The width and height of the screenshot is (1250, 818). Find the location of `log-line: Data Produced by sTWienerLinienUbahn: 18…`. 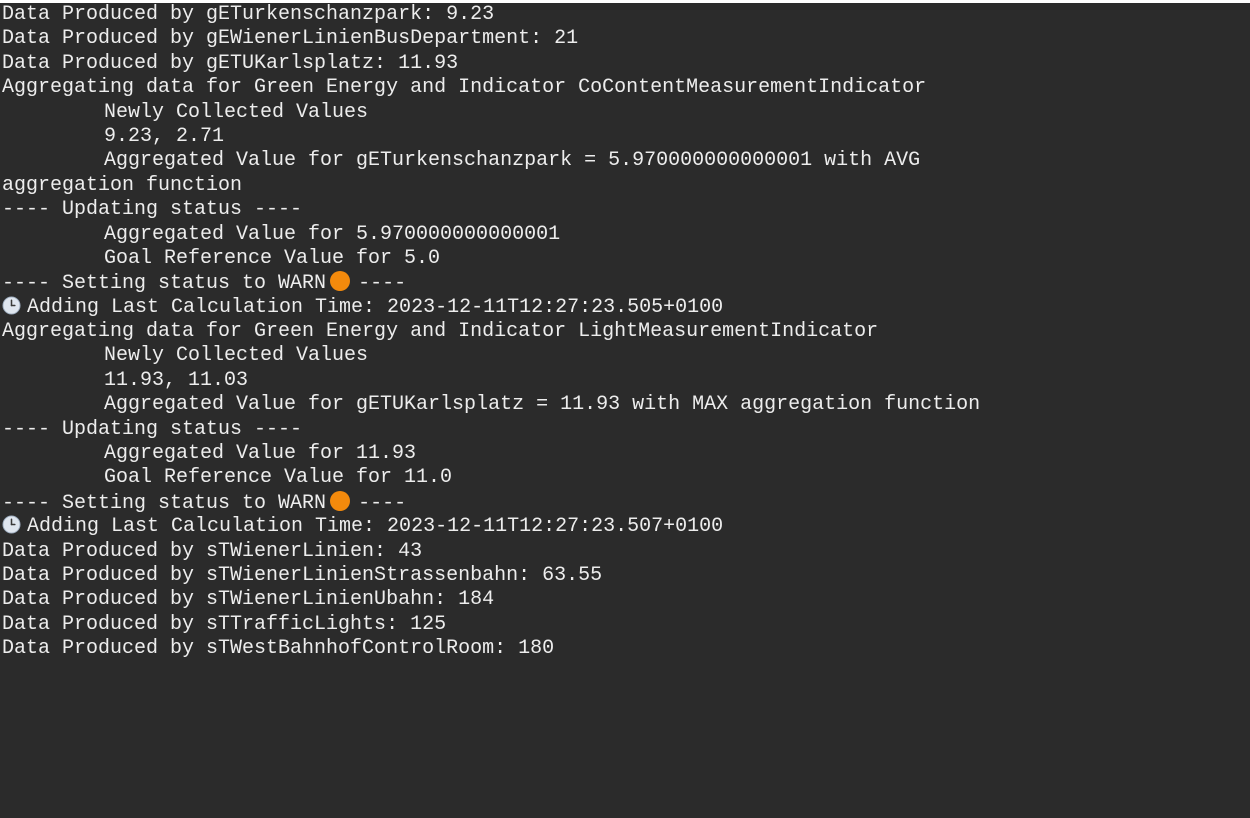

log-line: Data Produced by sTWienerLinienUbahn: 18… is located at coordinates (248, 600).